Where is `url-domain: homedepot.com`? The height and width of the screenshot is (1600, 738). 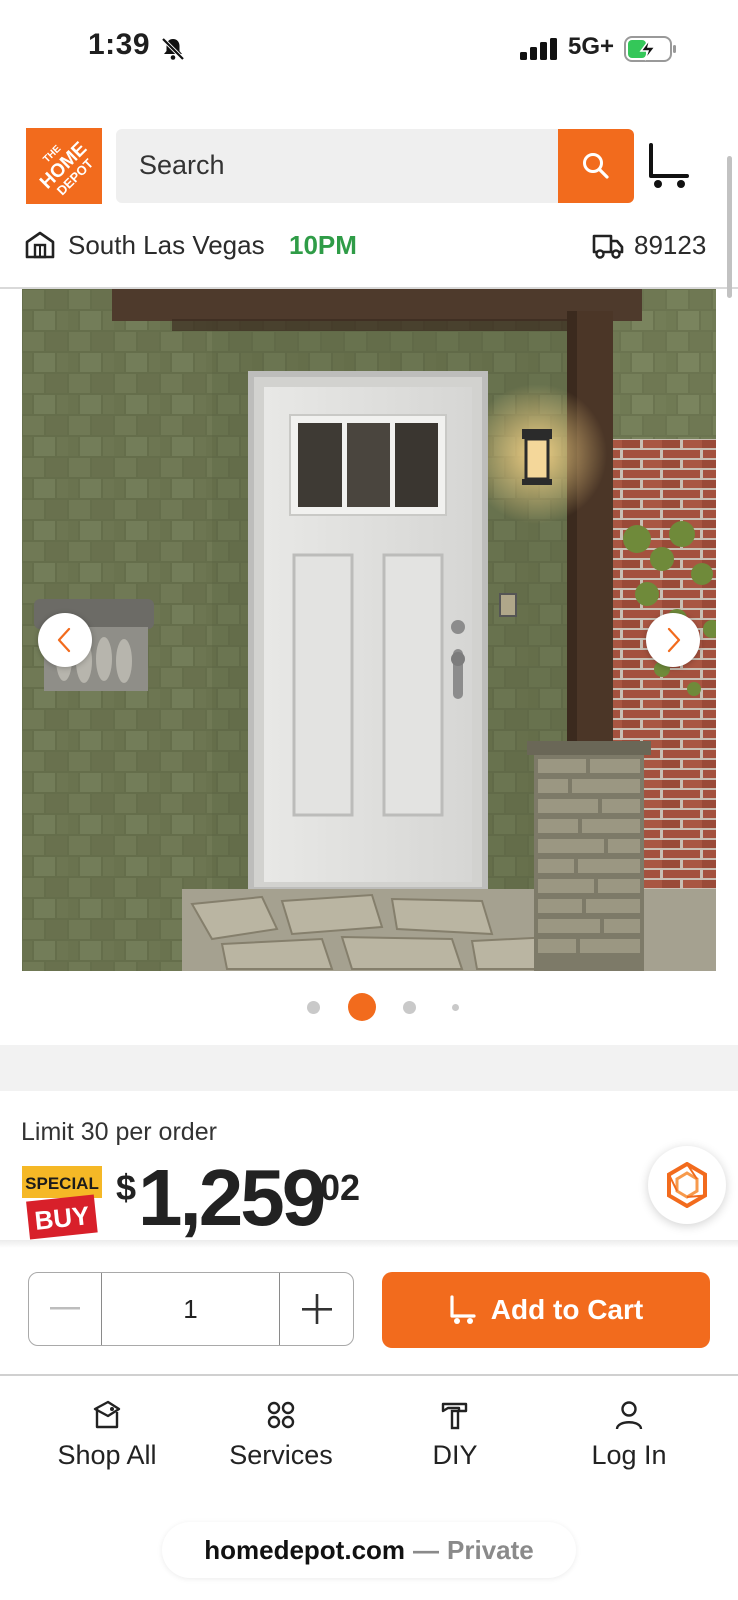
url-domain: homedepot.com is located at coordinates (305, 1549).